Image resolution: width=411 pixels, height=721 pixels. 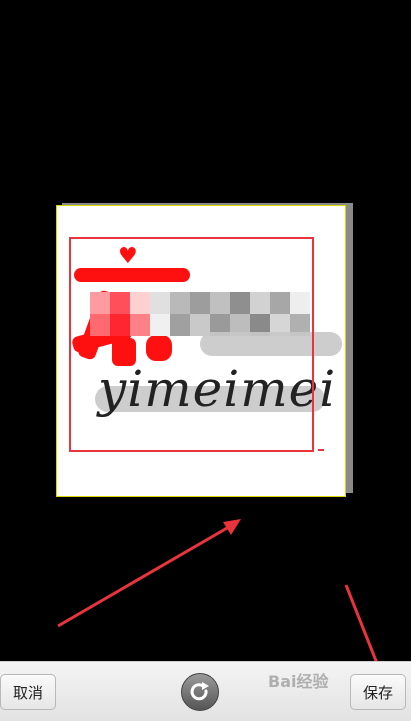 I want to click on crop-selection-handle, so click(x=321, y=450).